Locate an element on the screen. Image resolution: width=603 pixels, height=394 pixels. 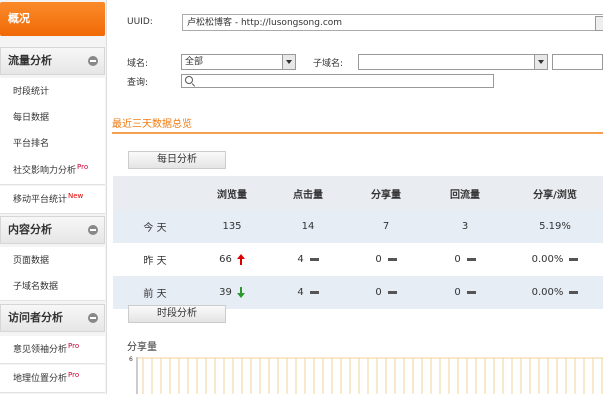
views-cell: 66 is located at coordinates (232, 259).